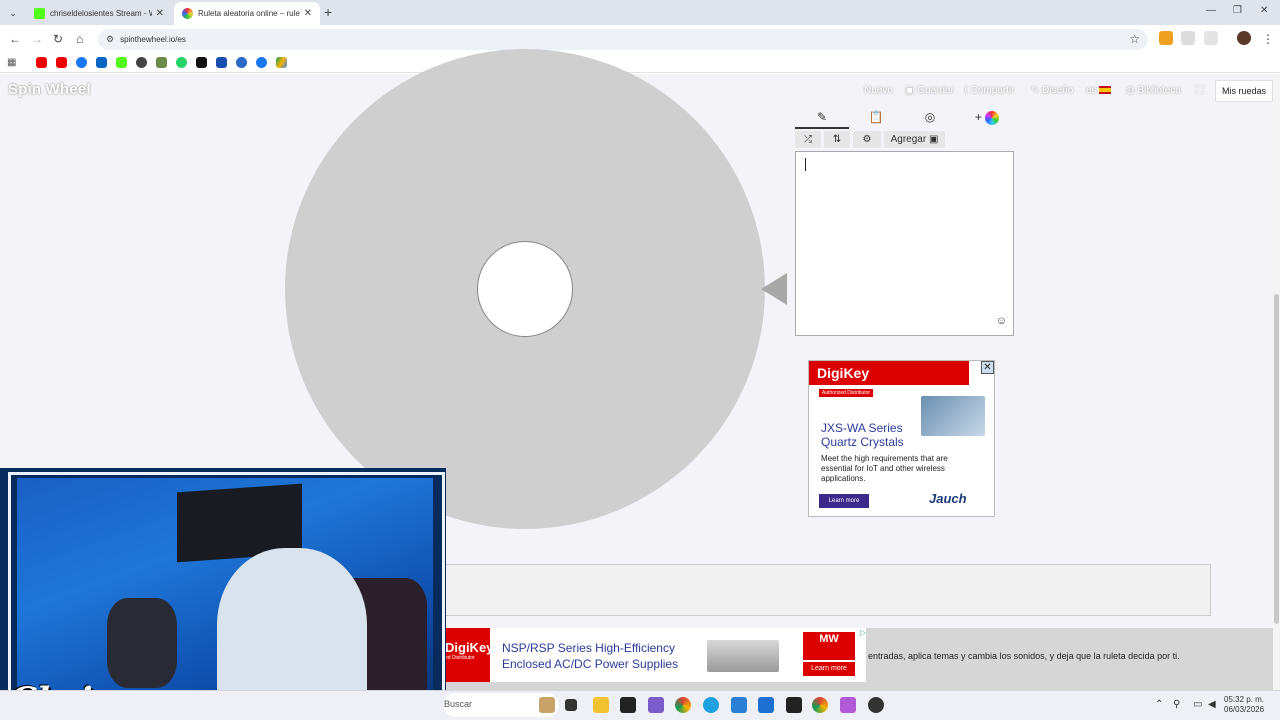  Describe the element at coordinates (739, 705) in the screenshot. I see `mail-icon` at that location.